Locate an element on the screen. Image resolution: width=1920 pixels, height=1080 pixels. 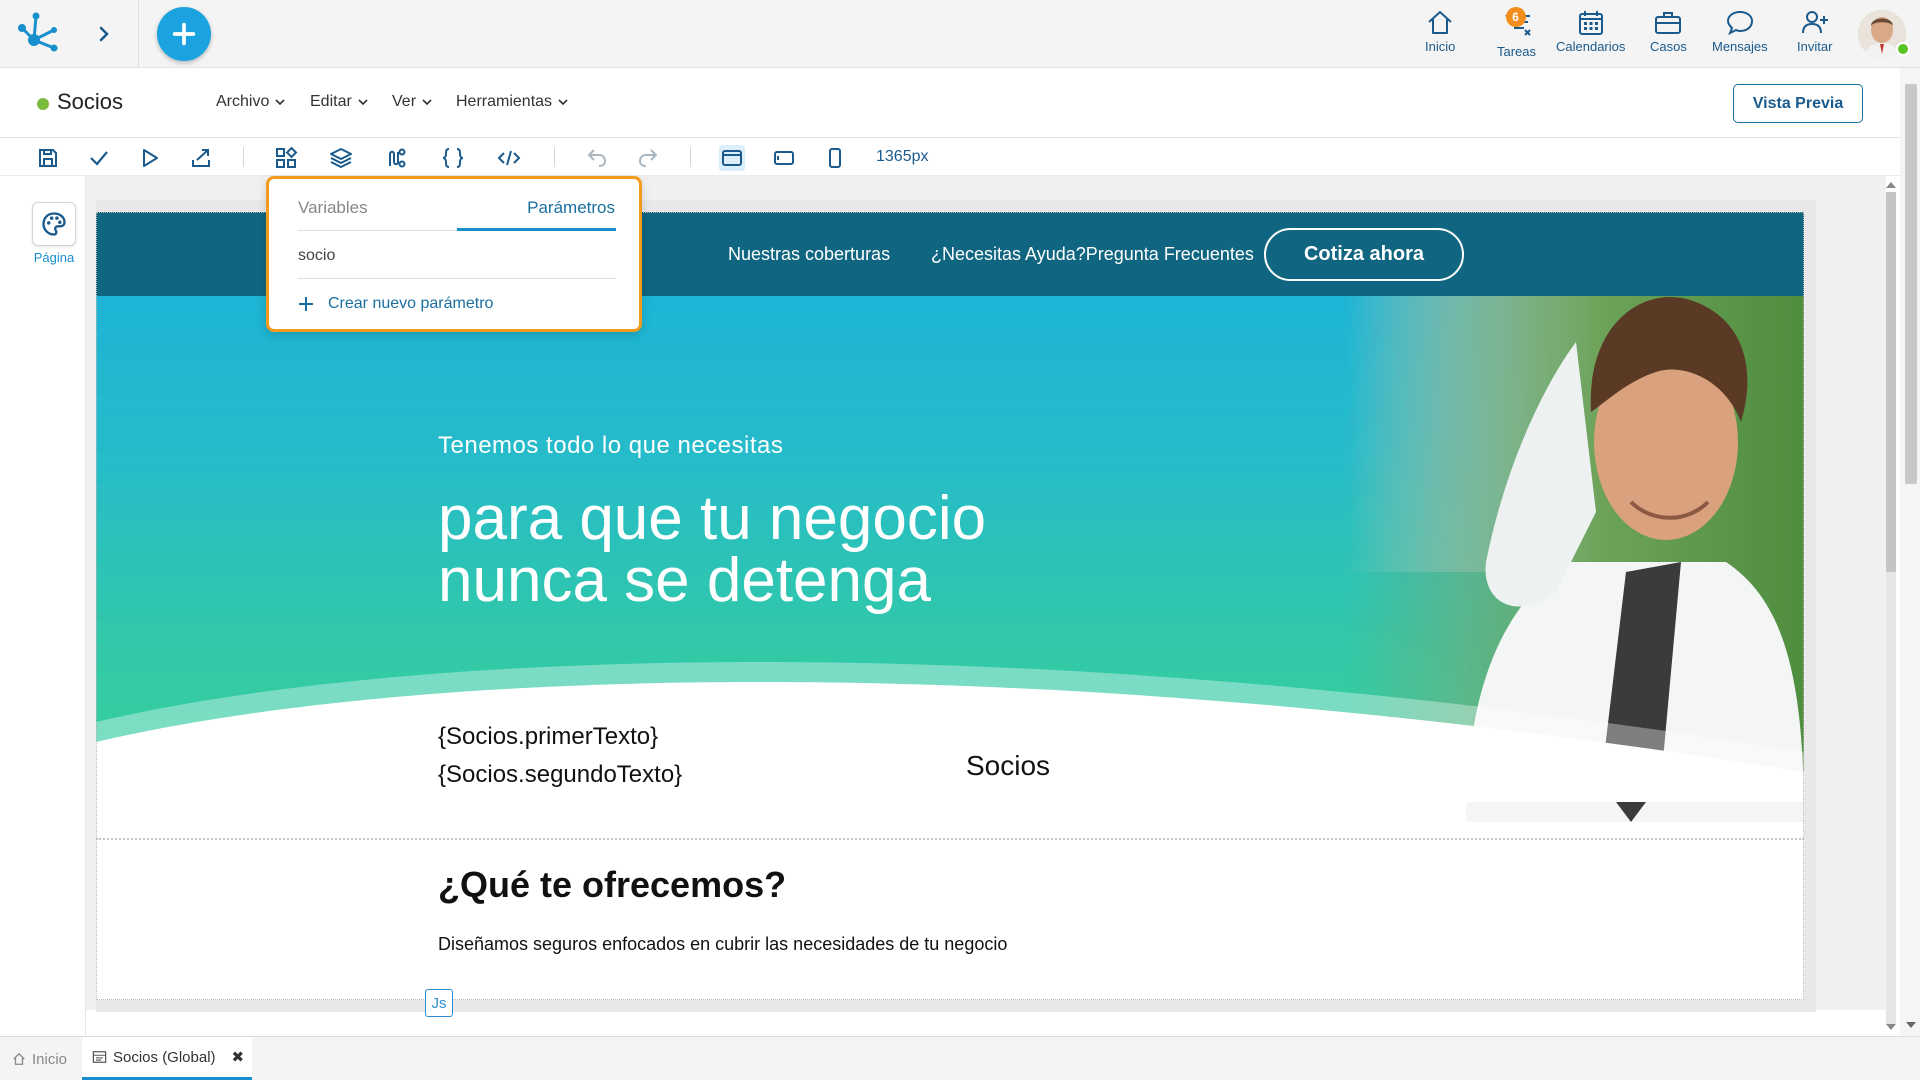
code-icon is located at coordinates (509, 158).